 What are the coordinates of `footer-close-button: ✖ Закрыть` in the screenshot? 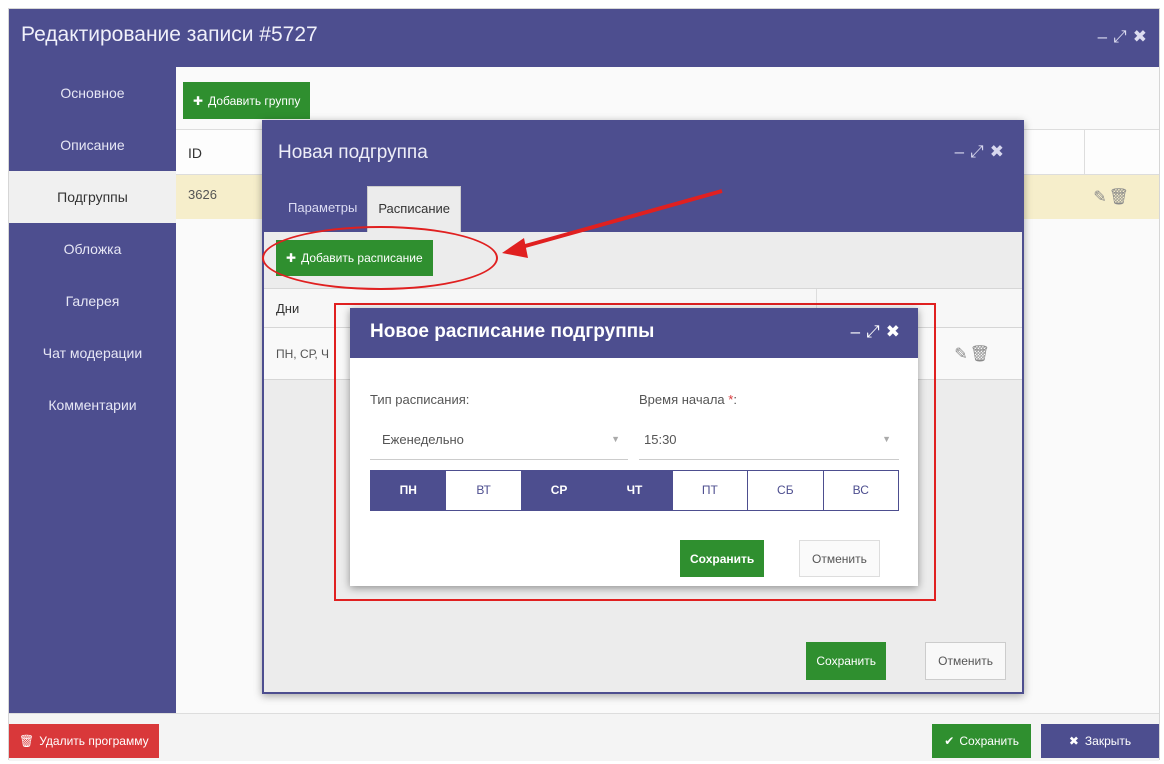 It's located at (1100, 741).